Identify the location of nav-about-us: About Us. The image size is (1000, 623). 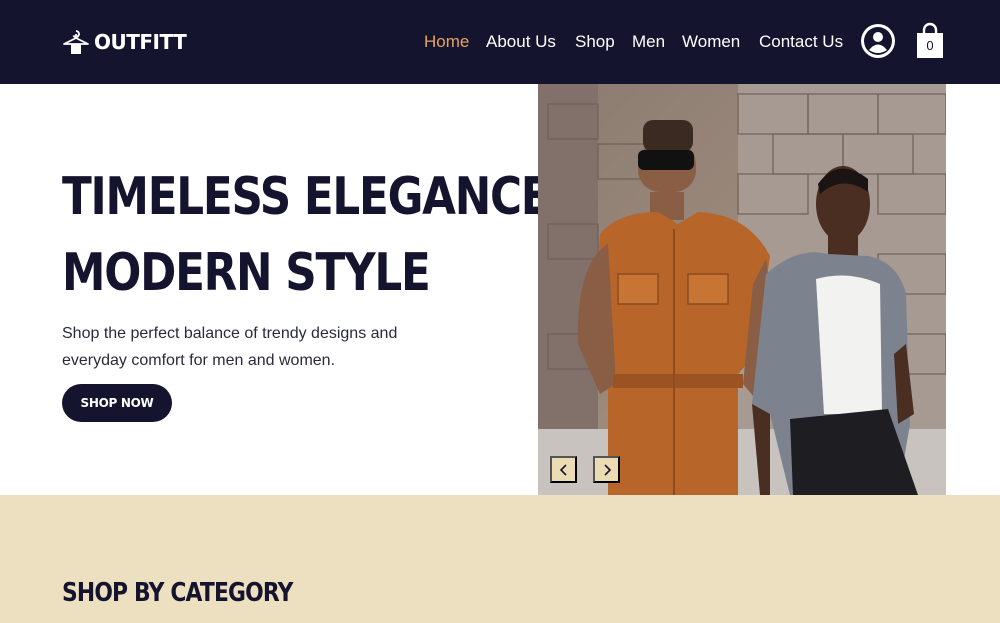
(521, 42).